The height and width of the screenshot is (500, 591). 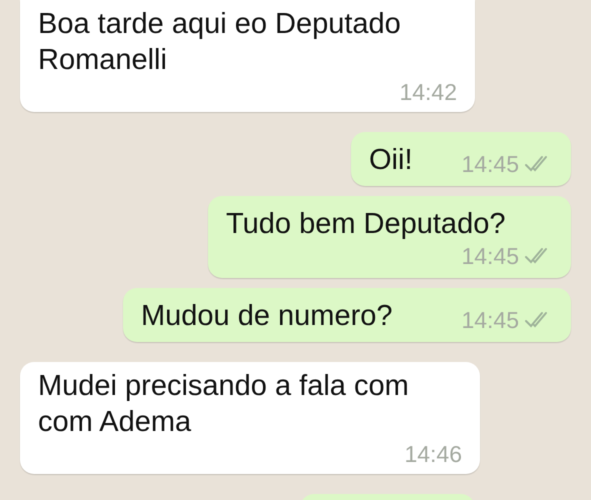 What do you see at coordinates (391, 160) in the screenshot?
I see `message-text: Oii!` at bounding box center [391, 160].